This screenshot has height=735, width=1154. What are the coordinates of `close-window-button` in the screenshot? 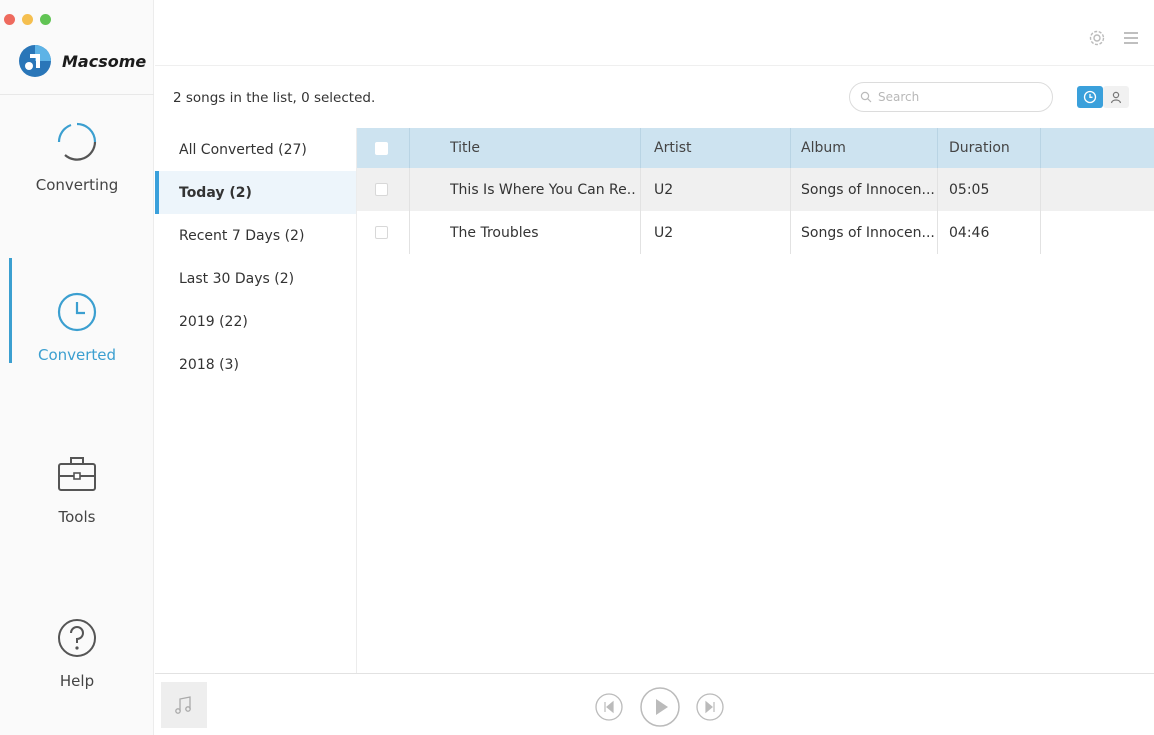 It's located at (9, 19).